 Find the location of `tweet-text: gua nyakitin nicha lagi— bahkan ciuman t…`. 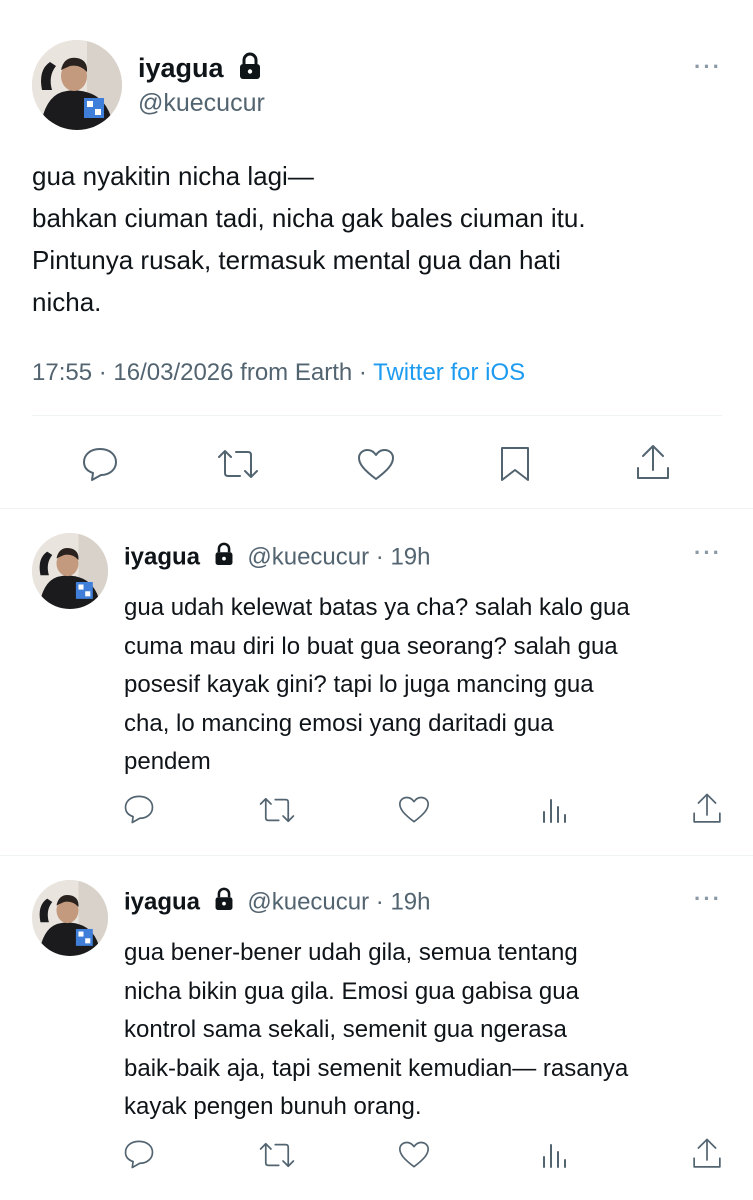

tweet-text: gua nyakitin nicha lagi— bahkan ciuman t… is located at coordinates (309, 239).